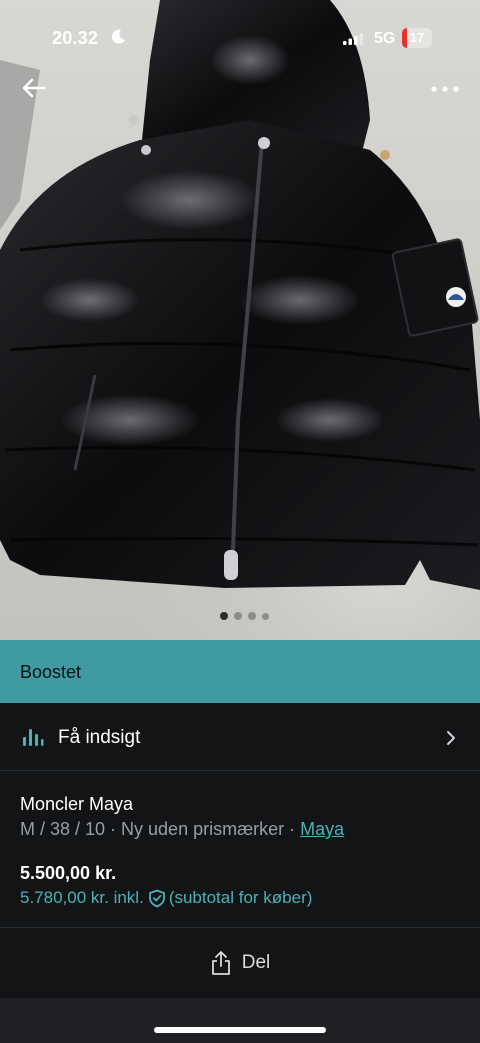  I want to click on insight-label: Få indsigt, so click(99, 737).